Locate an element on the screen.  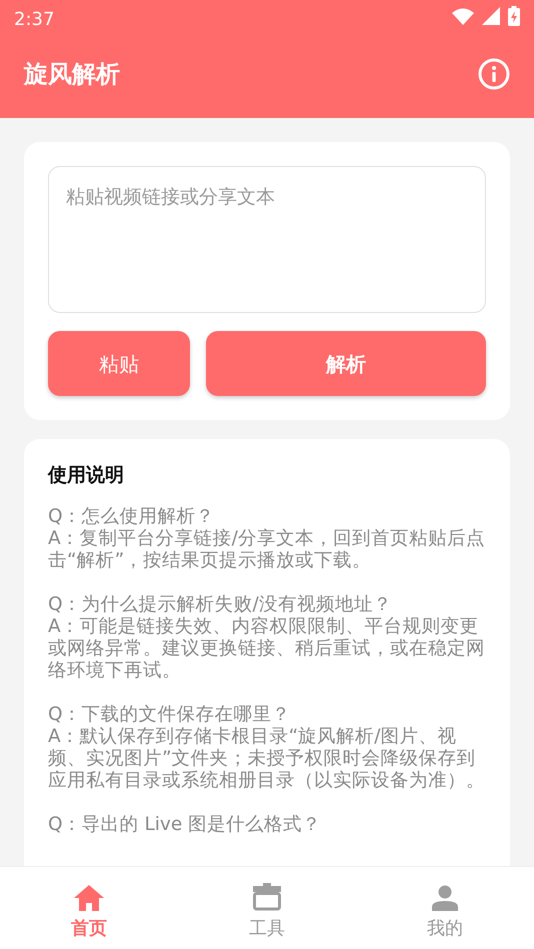
home-icon is located at coordinates (89, 898).